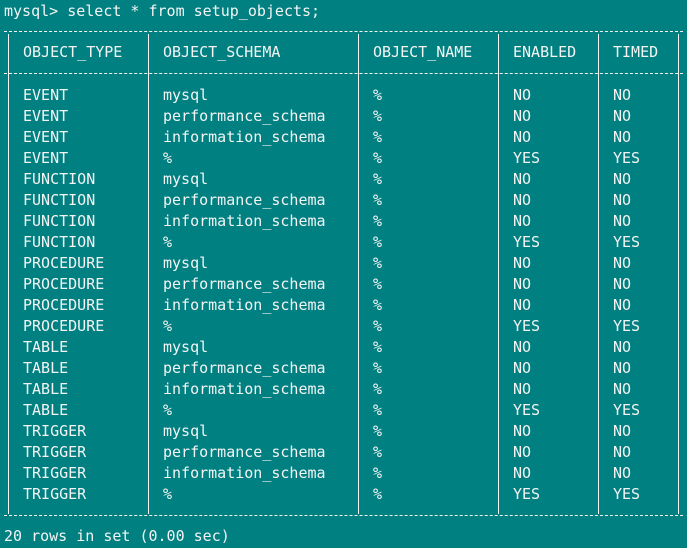 The image size is (687, 548). What do you see at coordinates (343, 410) in the screenshot?
I see `table-row: TABLE%% YES YES` at bounding box center [343, 410].